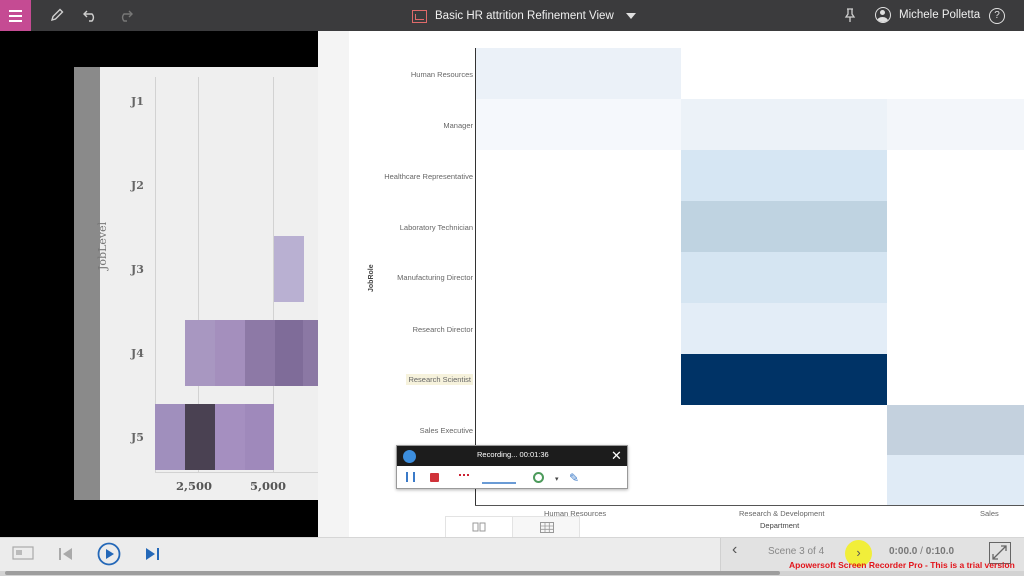 The image size is (1024, 576). I want to click on recording-status: Recording... 00:01:36, so click(513, 454).